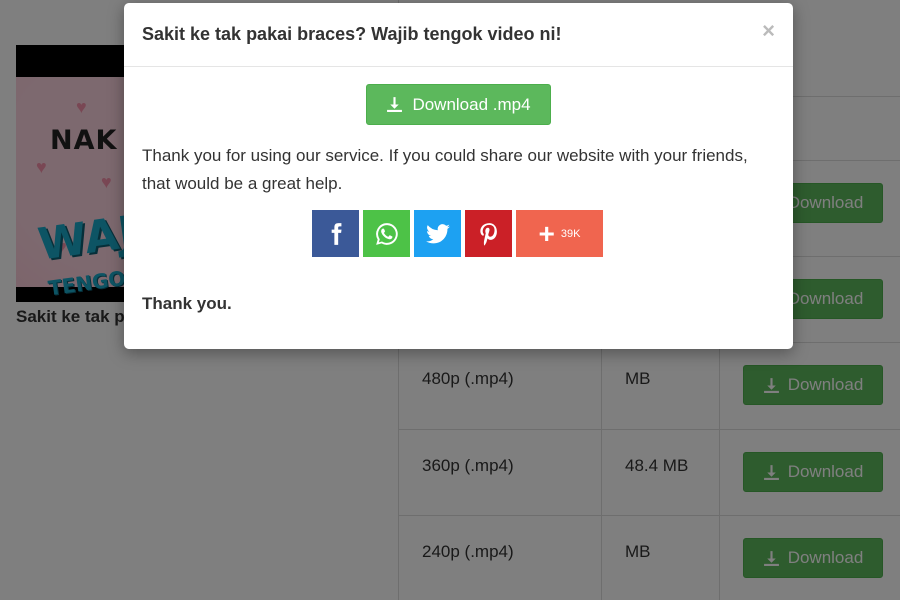 The width and height of the screenshot is (900, 600). I want to click on share-buttons: + 39K, so click(457, 233).